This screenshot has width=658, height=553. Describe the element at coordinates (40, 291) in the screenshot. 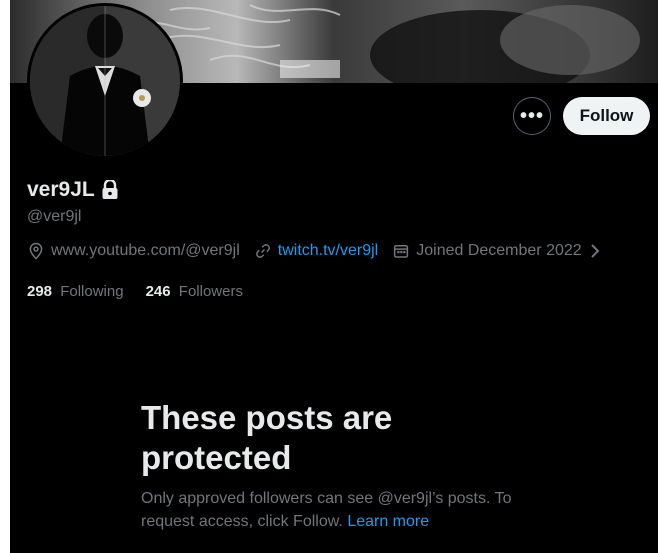

I see `following-count: 298` at that location.